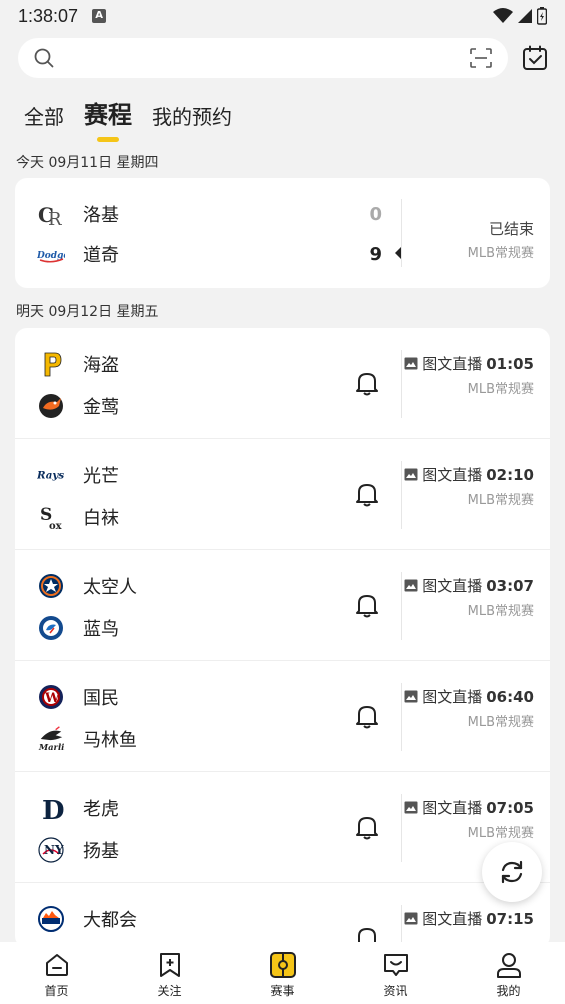 This screenshot has height=1004, width=565. I want to click on team-row: 海盗, so click(78, 364).